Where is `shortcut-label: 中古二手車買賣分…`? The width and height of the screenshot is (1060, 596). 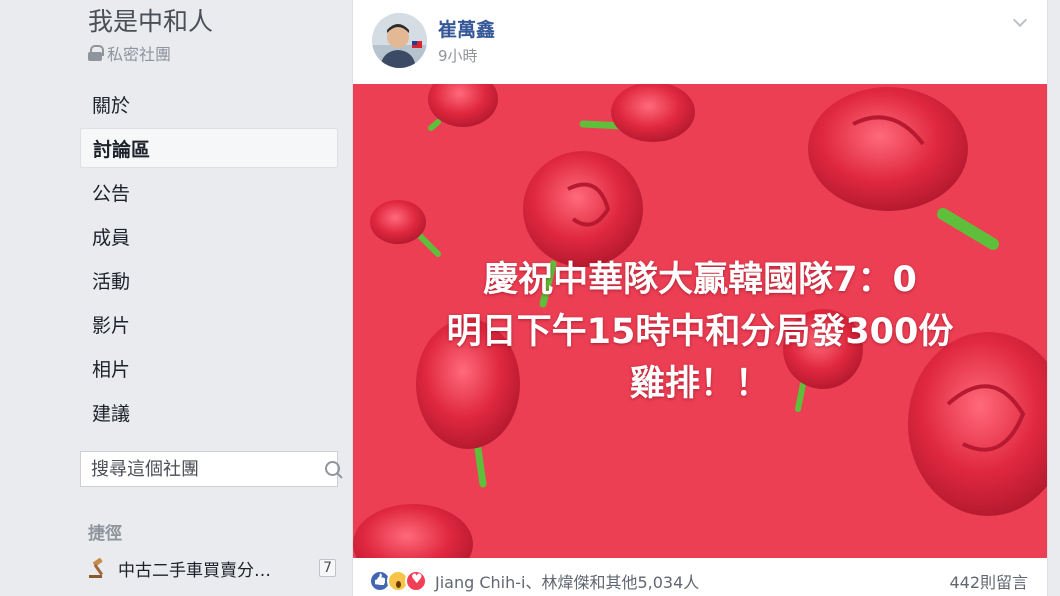 shortcut-label: 中古二手車買賣分… is located at coordinates (194, 570).